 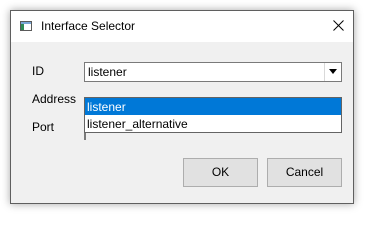 I want to click on ok-button: OK, so click(x=220, y=172).